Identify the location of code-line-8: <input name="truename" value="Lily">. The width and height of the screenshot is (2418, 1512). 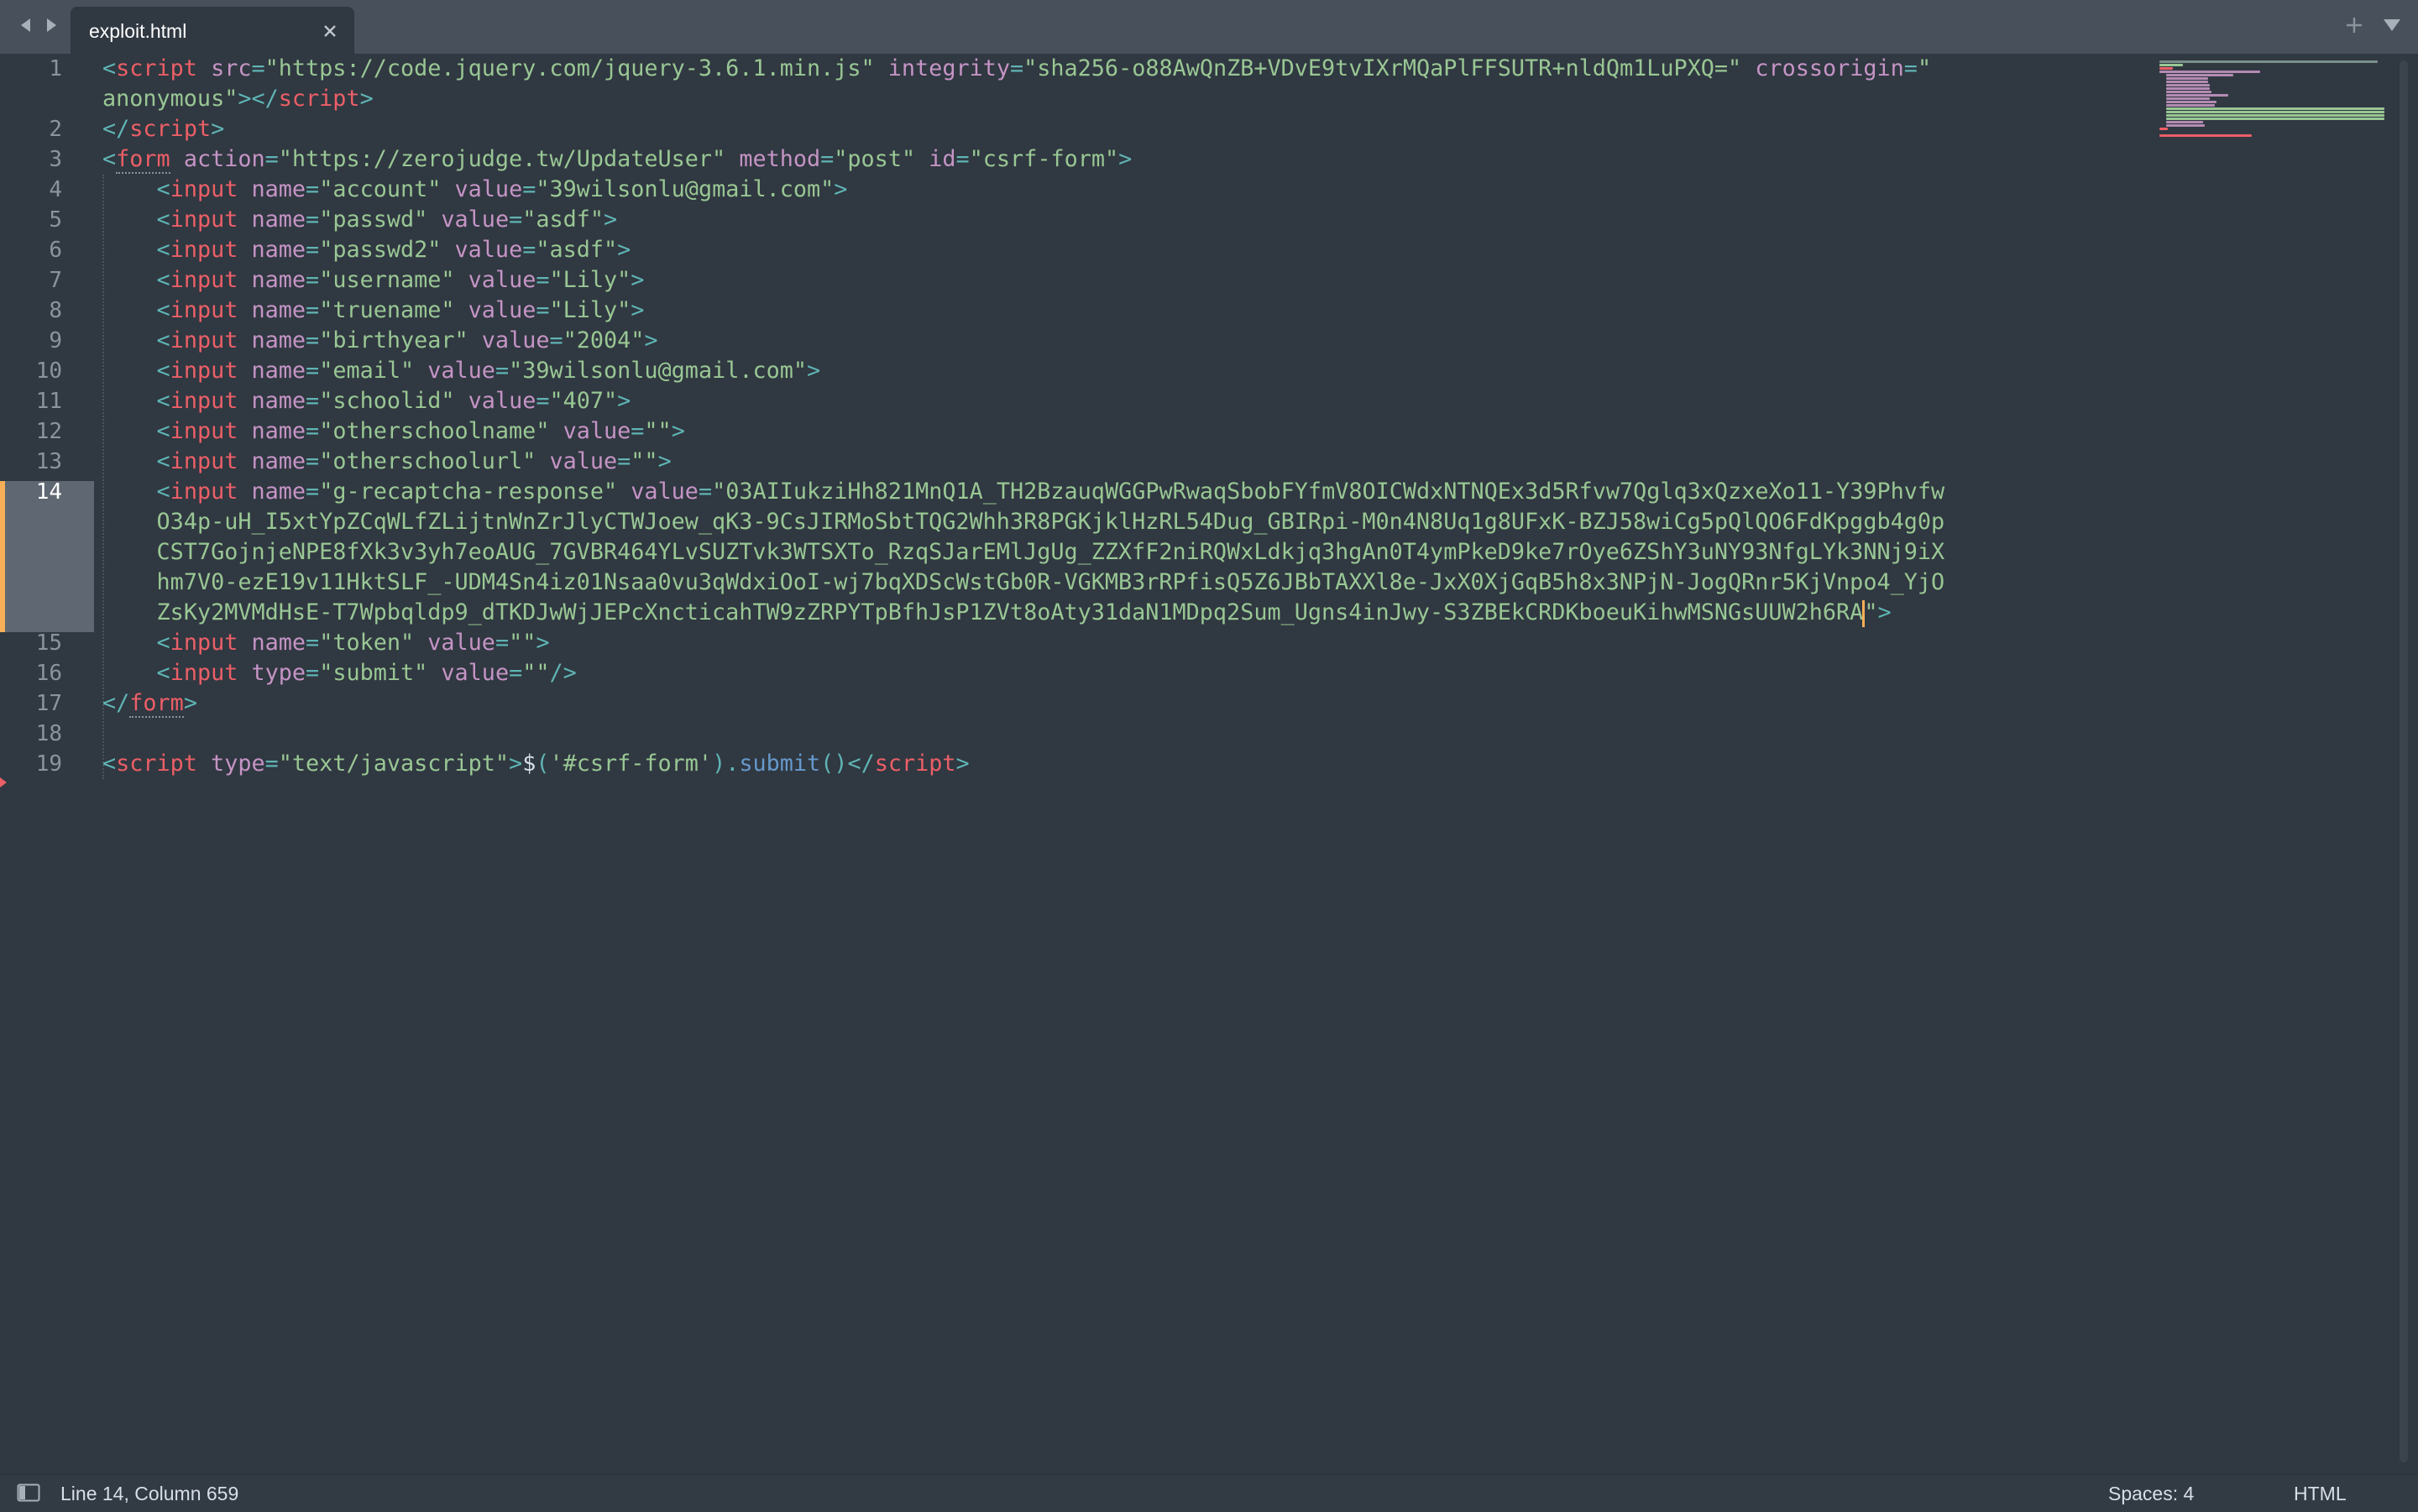
(400, 310).